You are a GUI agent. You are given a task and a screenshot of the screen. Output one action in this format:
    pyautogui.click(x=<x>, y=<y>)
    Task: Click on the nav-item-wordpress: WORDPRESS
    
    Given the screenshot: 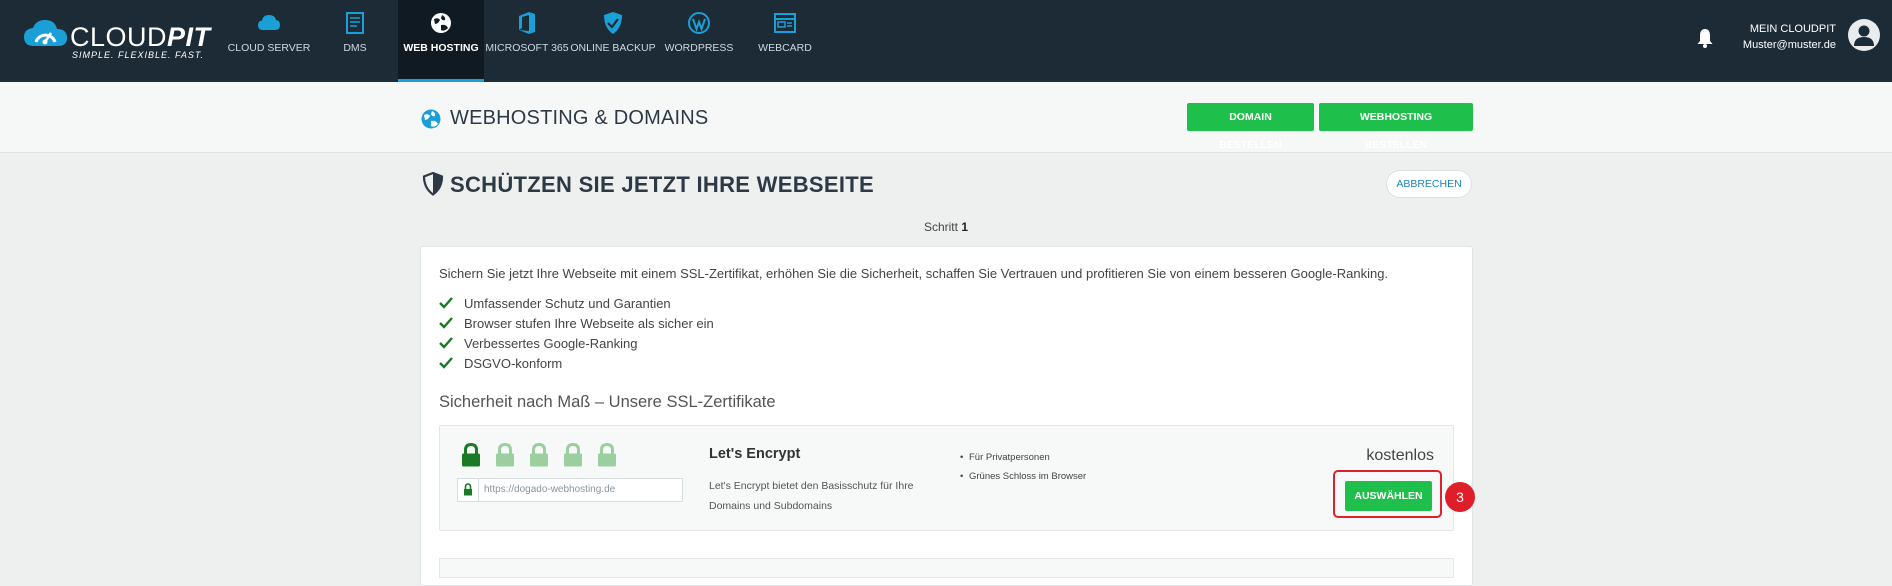 What is the action you would take?
    pyautogui.click(x=699, y=41)
    